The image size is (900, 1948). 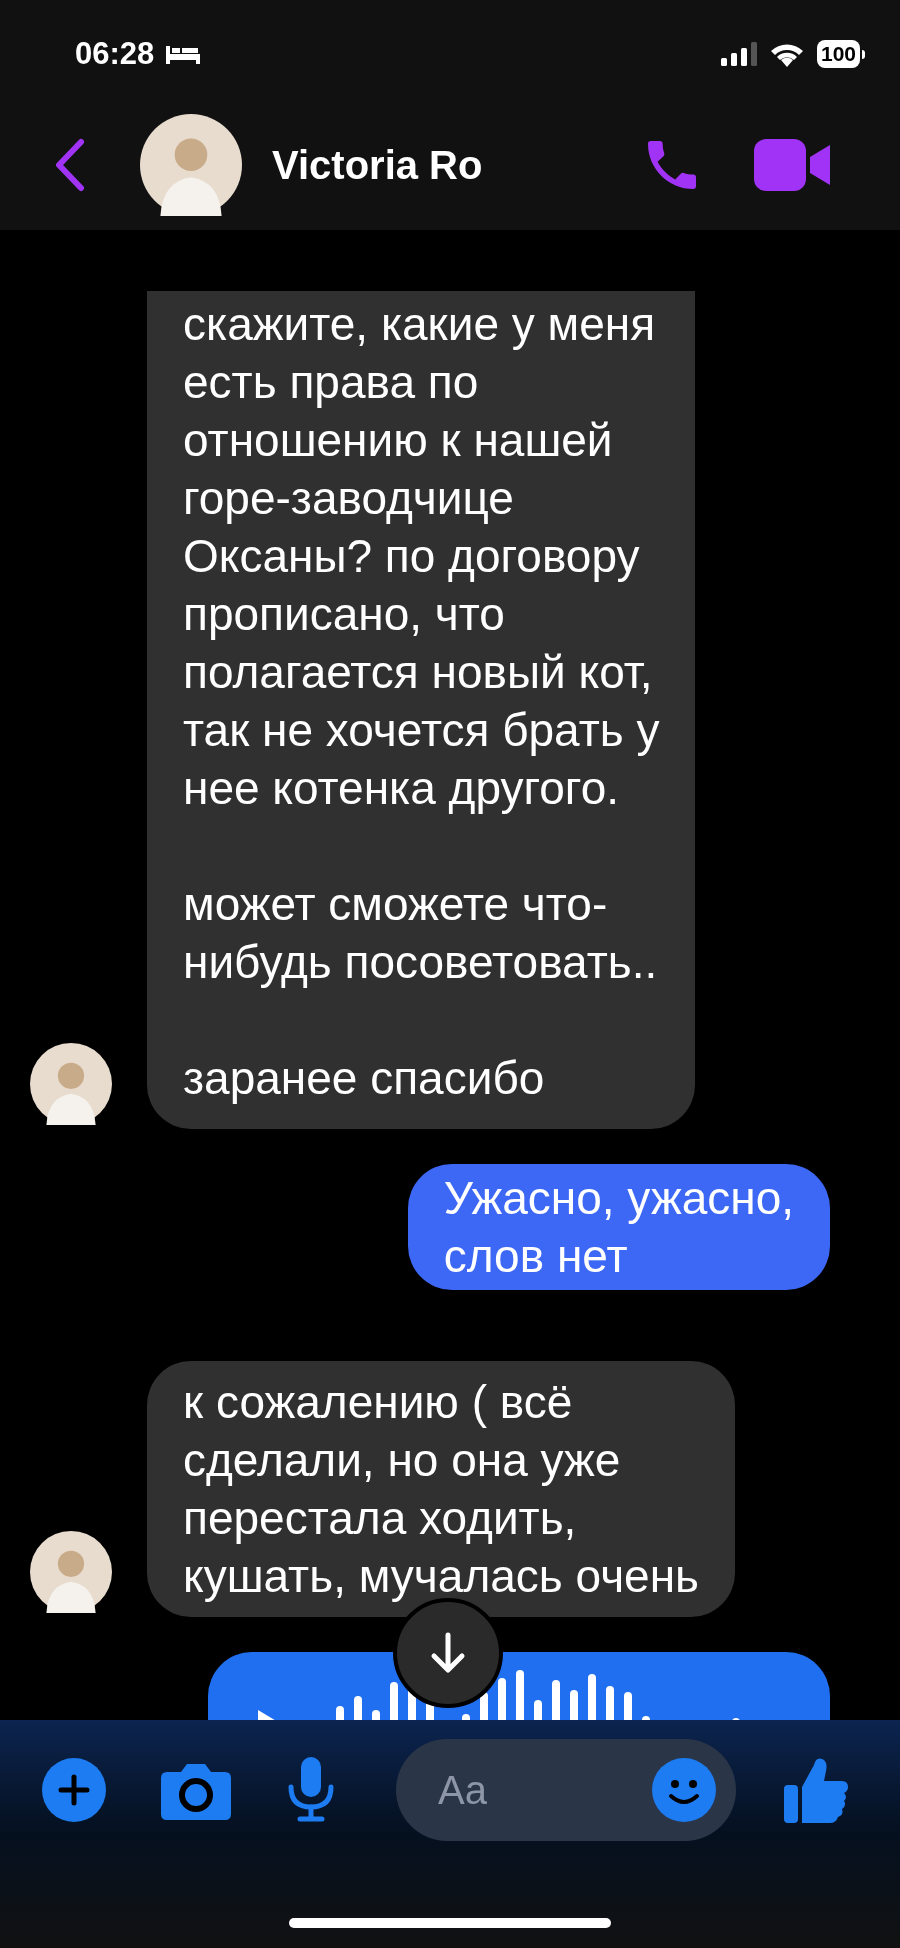 I want to click on message-bubble: к сожалению ( всё сделали, но она уже перестала ходить, кушать, мучалась очень, so click(x=441, y=1489).